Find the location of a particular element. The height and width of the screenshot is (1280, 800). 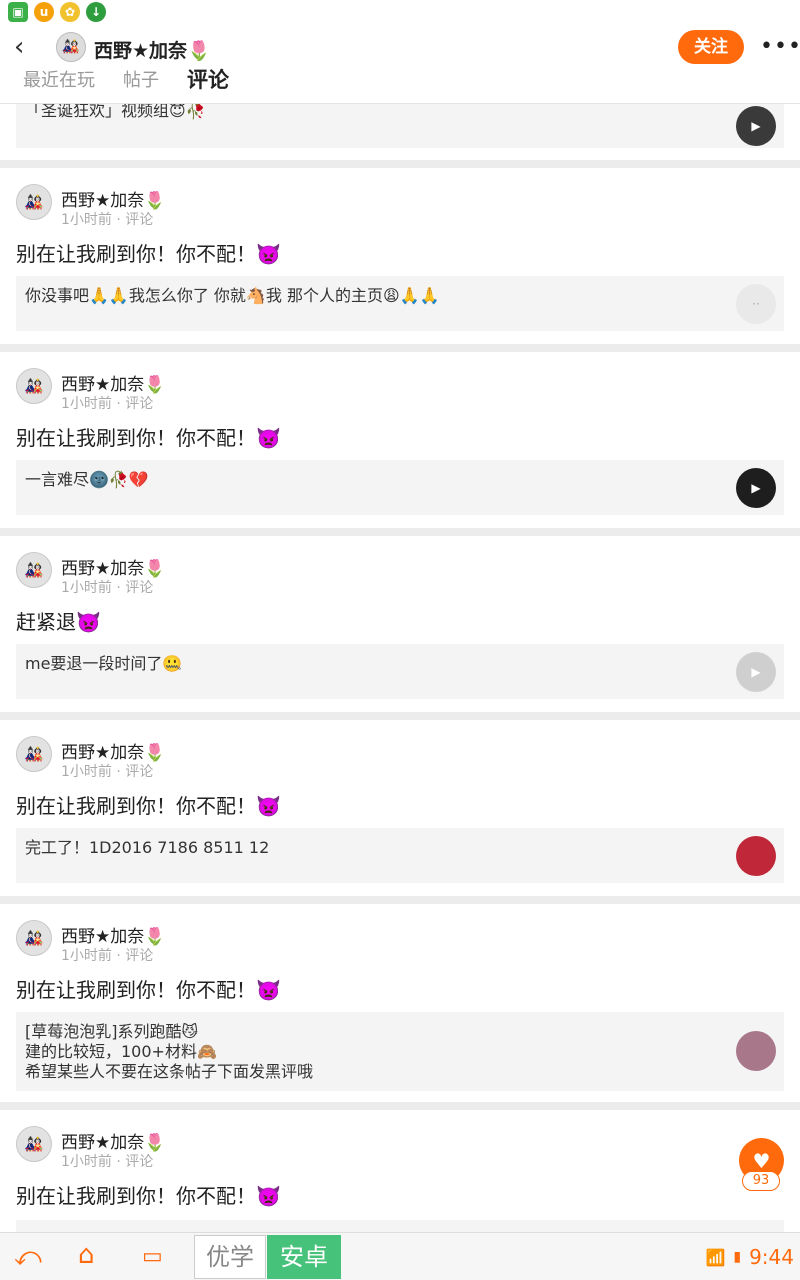

tab-posts: 帖子 is located at coordinates (141, 80).